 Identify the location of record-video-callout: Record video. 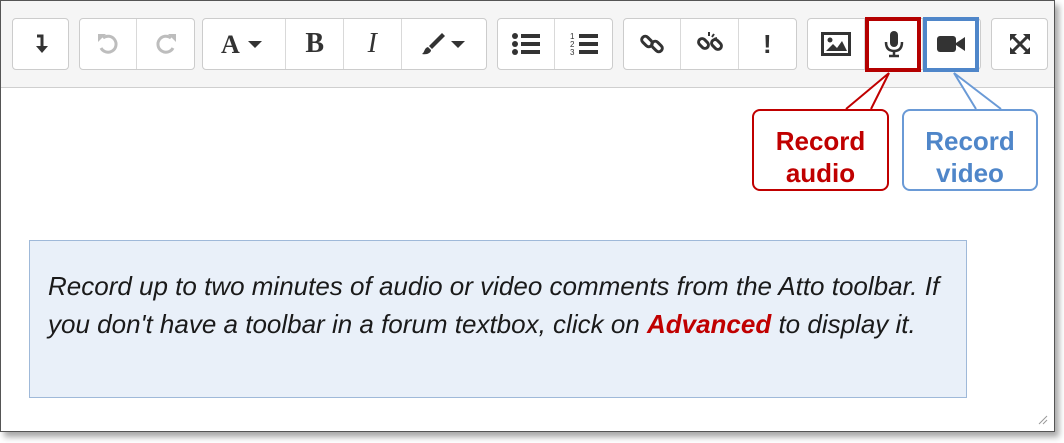
(970, 150).